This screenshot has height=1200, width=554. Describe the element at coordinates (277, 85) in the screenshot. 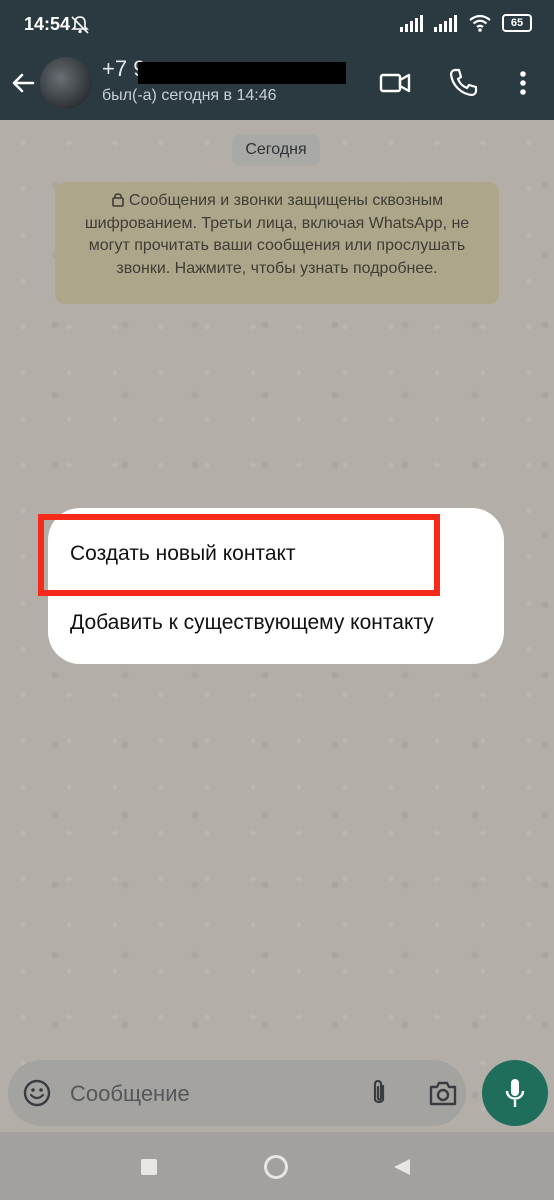

I see `chat-header: +7 9 был(-а) сегодня в 14:46` at that location.